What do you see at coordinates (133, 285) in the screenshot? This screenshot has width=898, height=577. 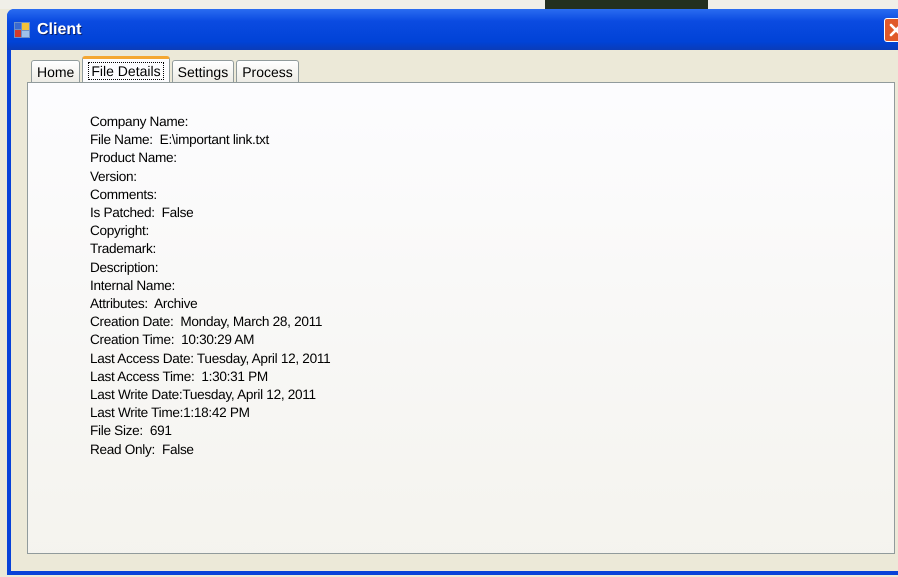 I see `detail-line: Internal Name:` at bounding box center [133, 285].